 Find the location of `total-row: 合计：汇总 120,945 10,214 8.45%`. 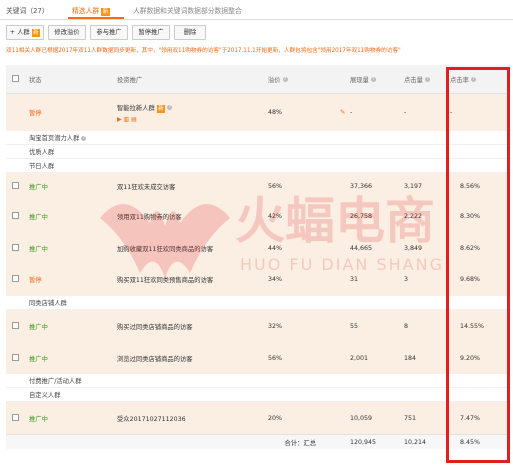

total-row: 合计：汇总 120,945 10,214 8.45% is located at coordinates (258, 441).